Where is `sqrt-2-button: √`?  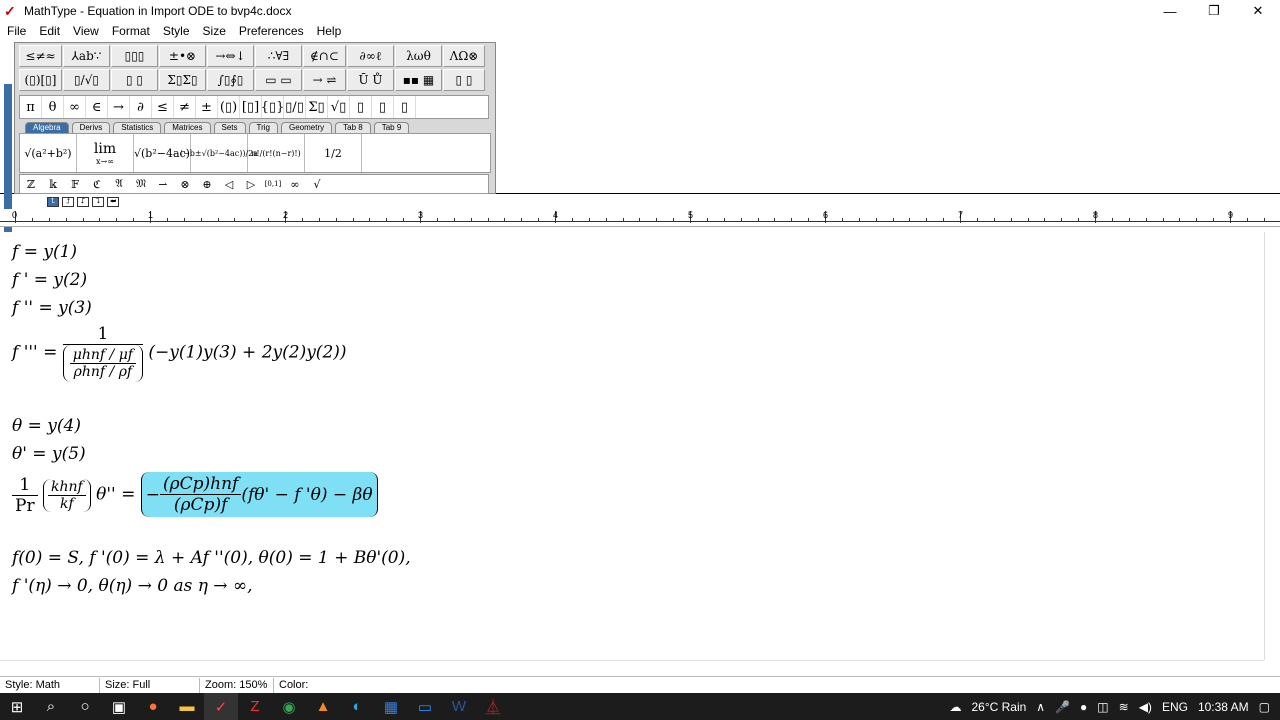
sqrt-2-button: √ is located at coordinates (317, 184).